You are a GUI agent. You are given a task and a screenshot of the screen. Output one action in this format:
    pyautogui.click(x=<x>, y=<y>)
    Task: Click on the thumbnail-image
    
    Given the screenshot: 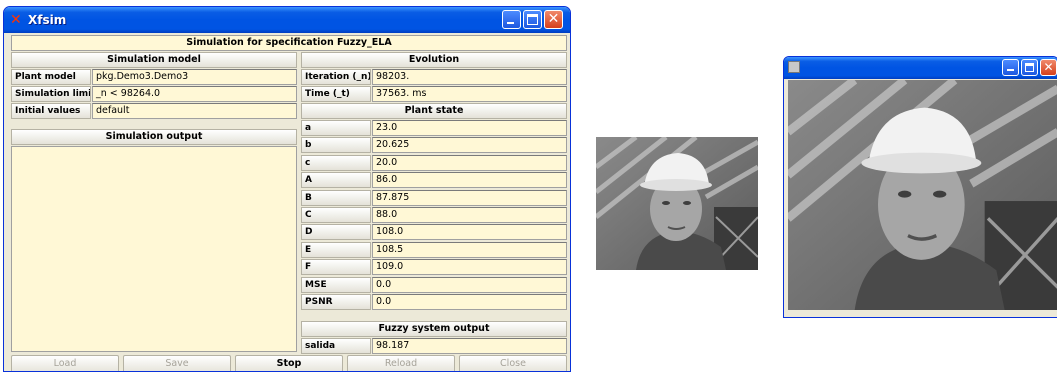 What is the action you would take?
    pyautogui.click(x=677, y=203)
    